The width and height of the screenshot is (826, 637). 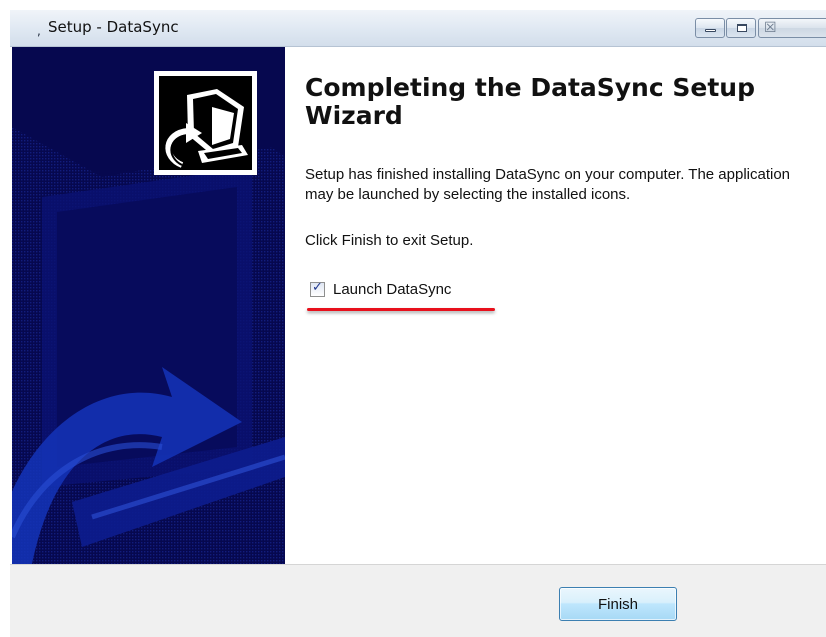 I want to click on minimize-button, so click(x=710, y=28).